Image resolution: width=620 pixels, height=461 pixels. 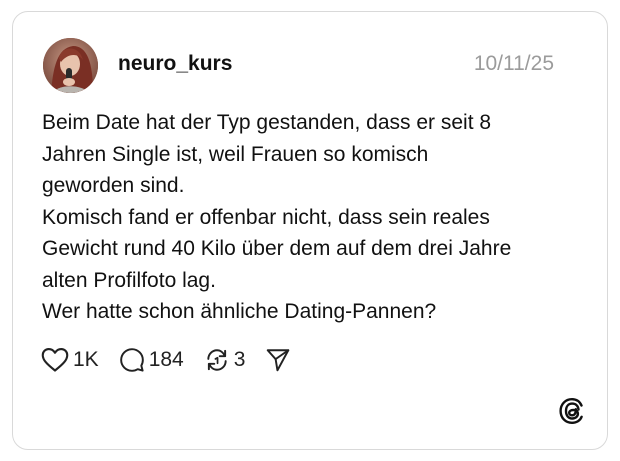 What do you see at coordinates (239, 311) in the screenshot?
I see `post-text-line: Wer hatte schon ähnliche Dating-Pannen?` at bounding box center [239, 311].